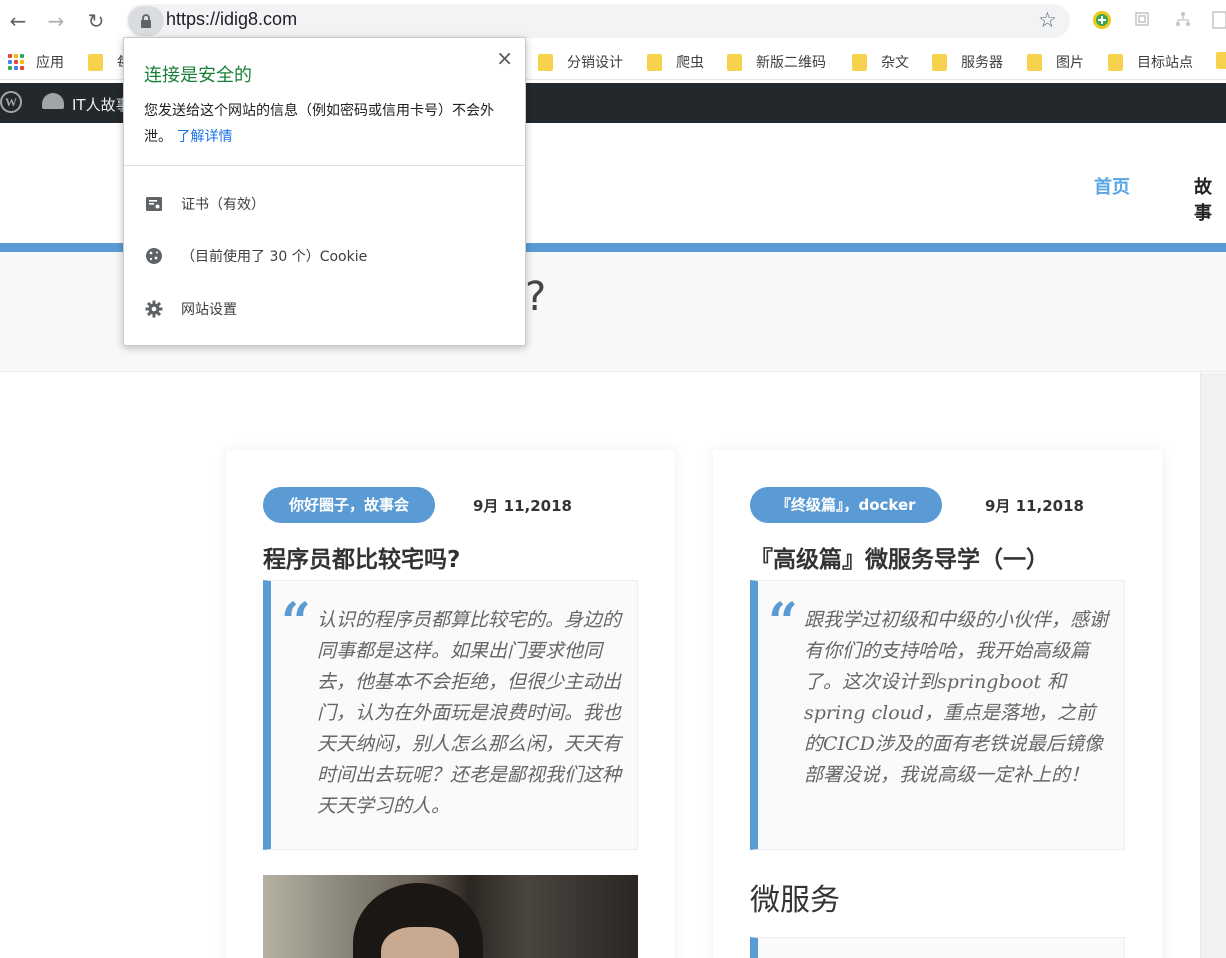  Describe the element at coordinates (11, 102) in the screenshot. I see `wordpress-logo-icon: W` at that location.